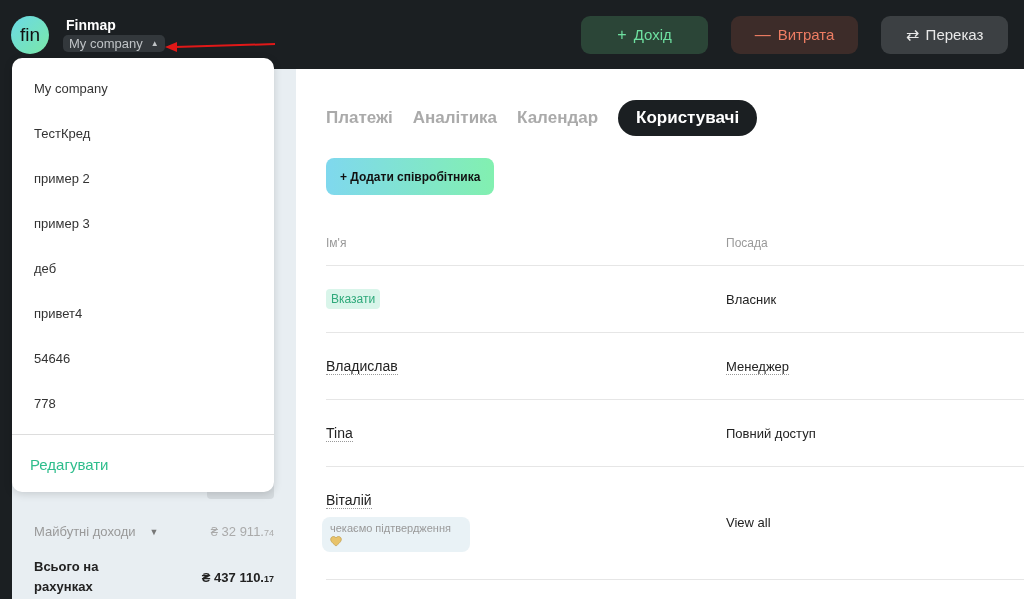 This screenshot has height=599, width=1024. What do you see at coordinates (944, 34) in the screenshot?
I see `action-button: ⇄ Переказ` at bounding box center [944, 34].